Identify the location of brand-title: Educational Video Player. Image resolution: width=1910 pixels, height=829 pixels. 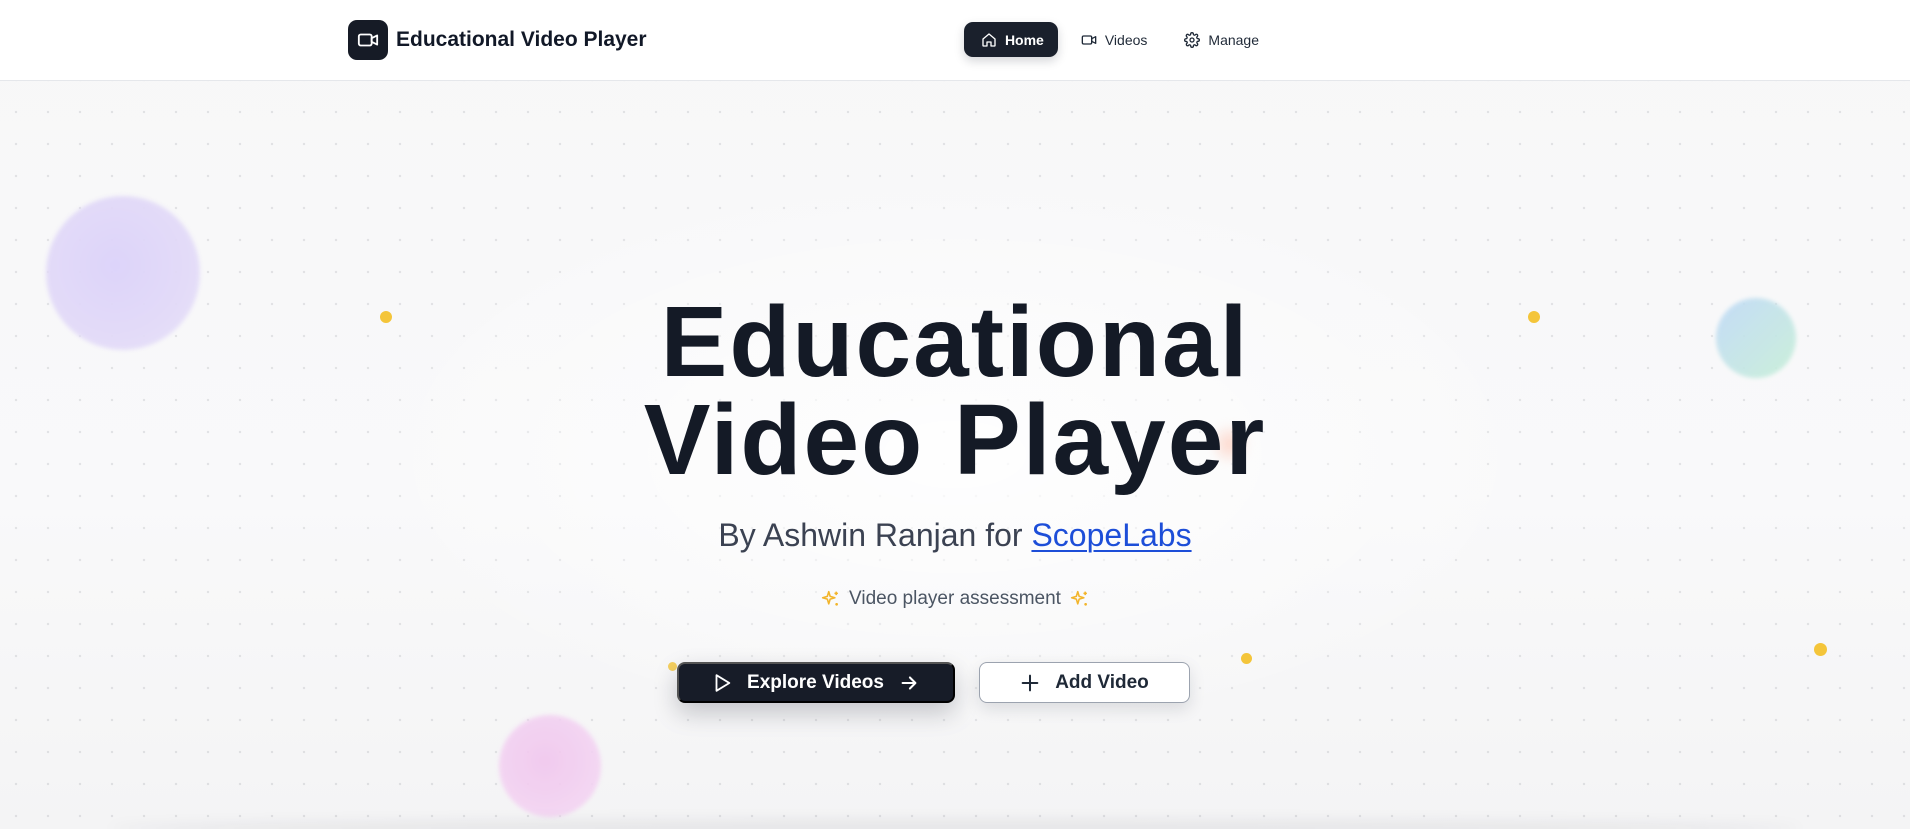
(521, 39).